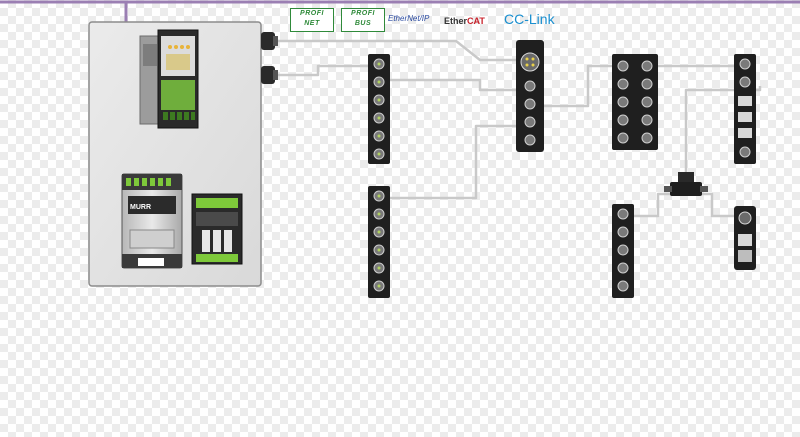  What do you see at coordinates (312, 20) in the screenshot?
I see `profinet-logo: PROFI NET` at bounding box center [312, 20].